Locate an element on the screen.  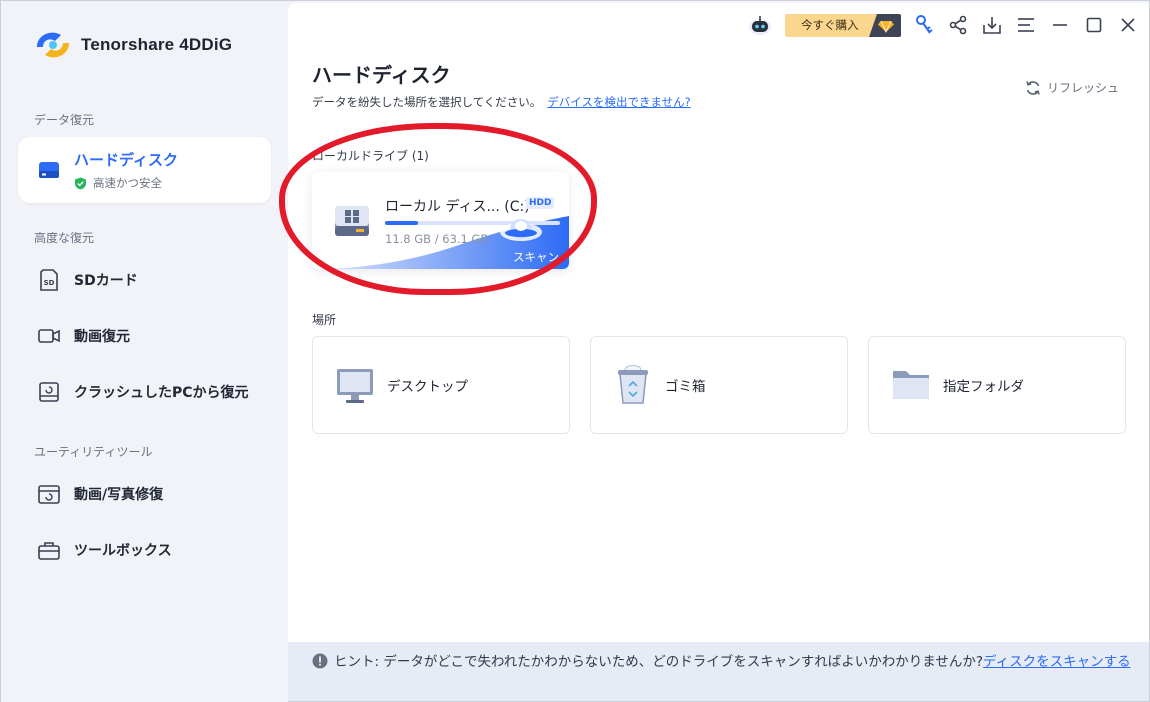
refresh-icon is located at coordinates (1033, 87).